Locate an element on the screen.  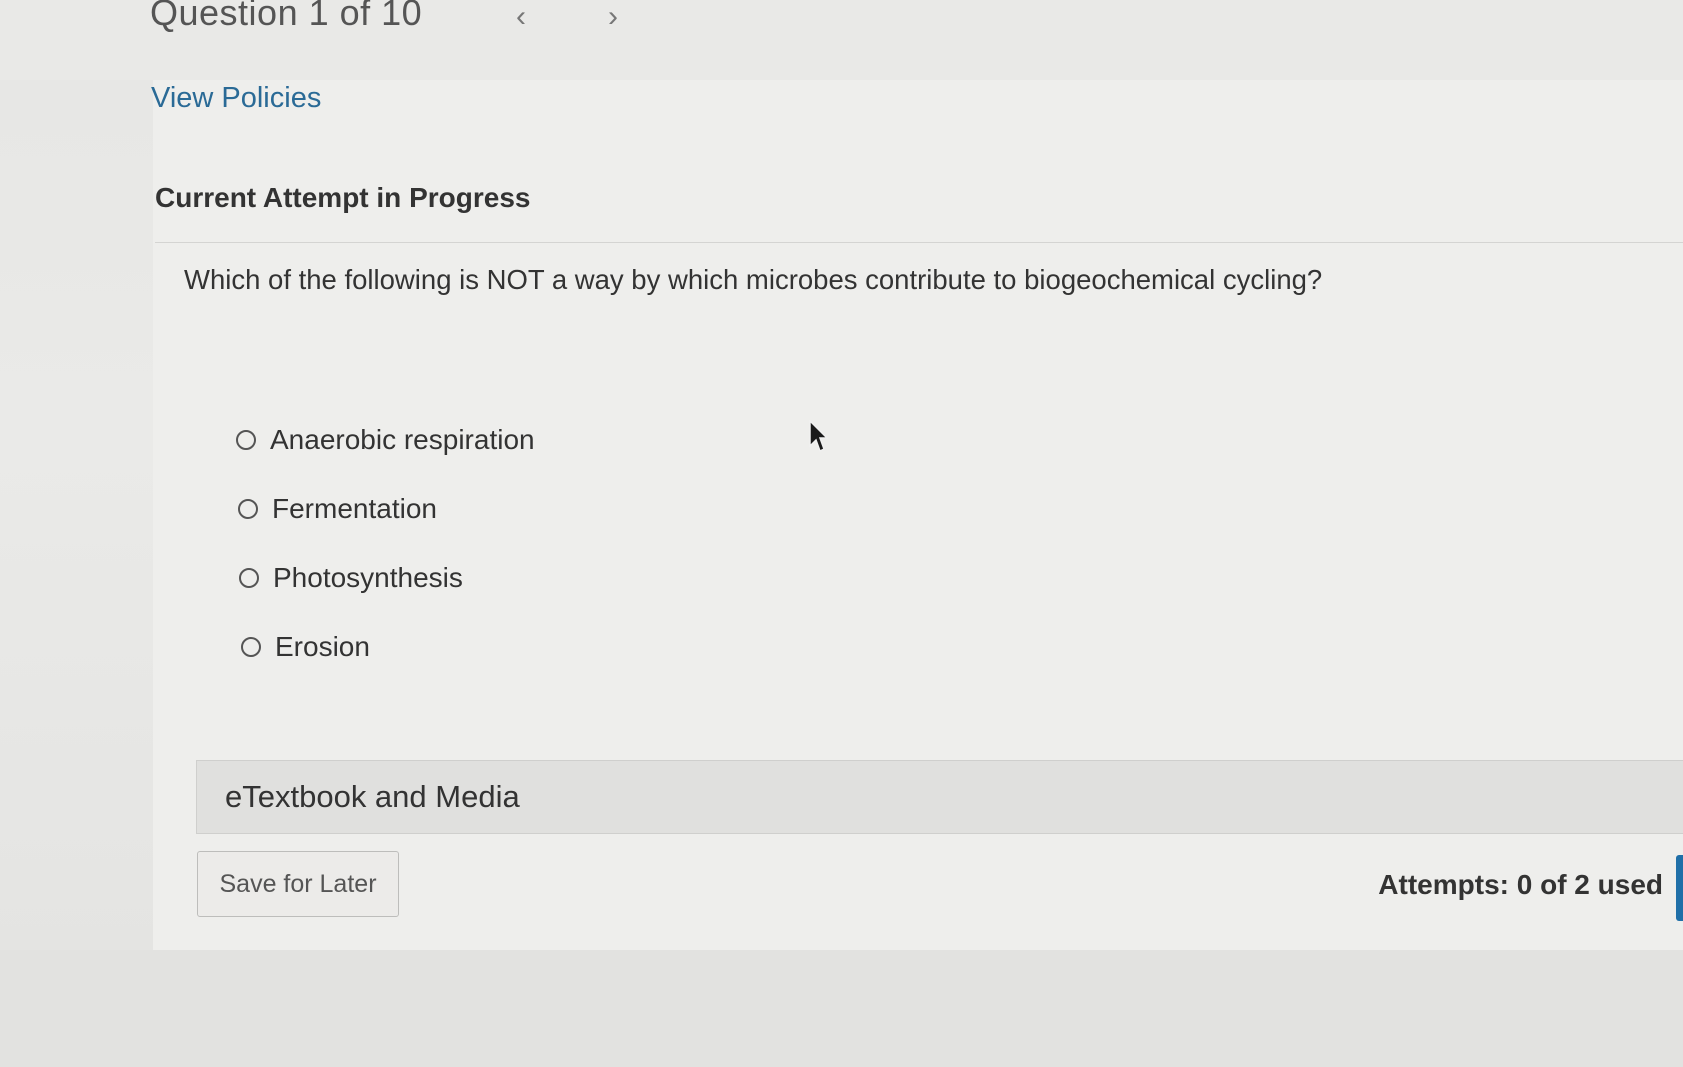
submit-button-edge is located at coordinates (1679, 888).